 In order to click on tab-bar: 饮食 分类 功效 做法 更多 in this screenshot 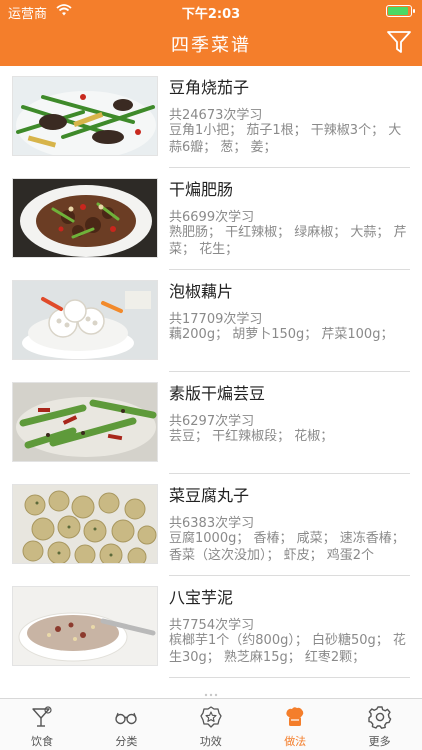, I will do `click(211, 724)`.